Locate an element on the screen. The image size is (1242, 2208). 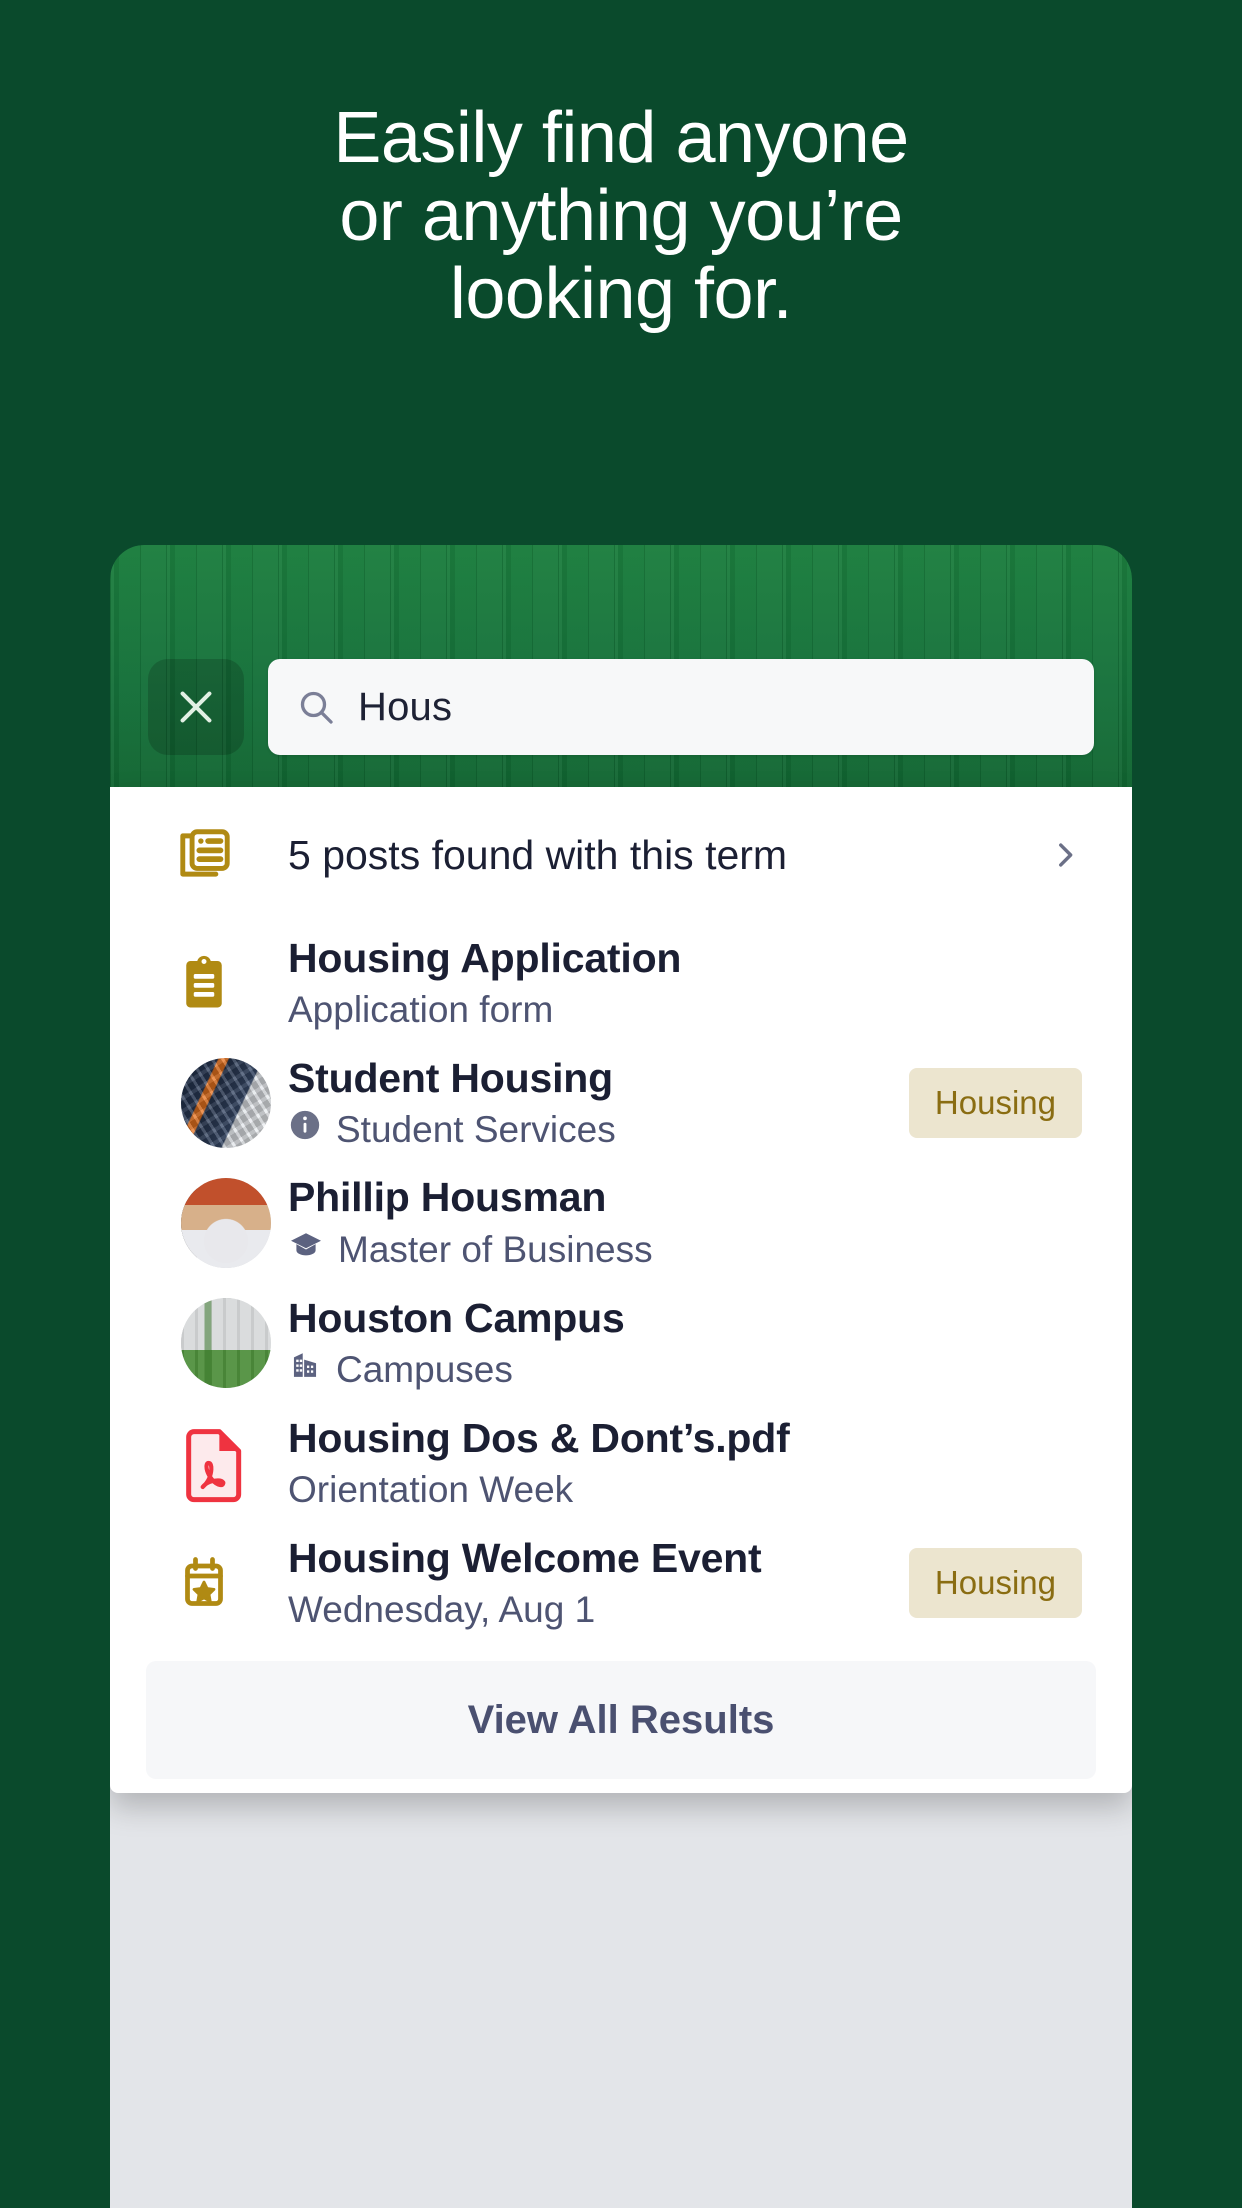
headline-line-2: or anything you’re is located at coordinates (621, 215).